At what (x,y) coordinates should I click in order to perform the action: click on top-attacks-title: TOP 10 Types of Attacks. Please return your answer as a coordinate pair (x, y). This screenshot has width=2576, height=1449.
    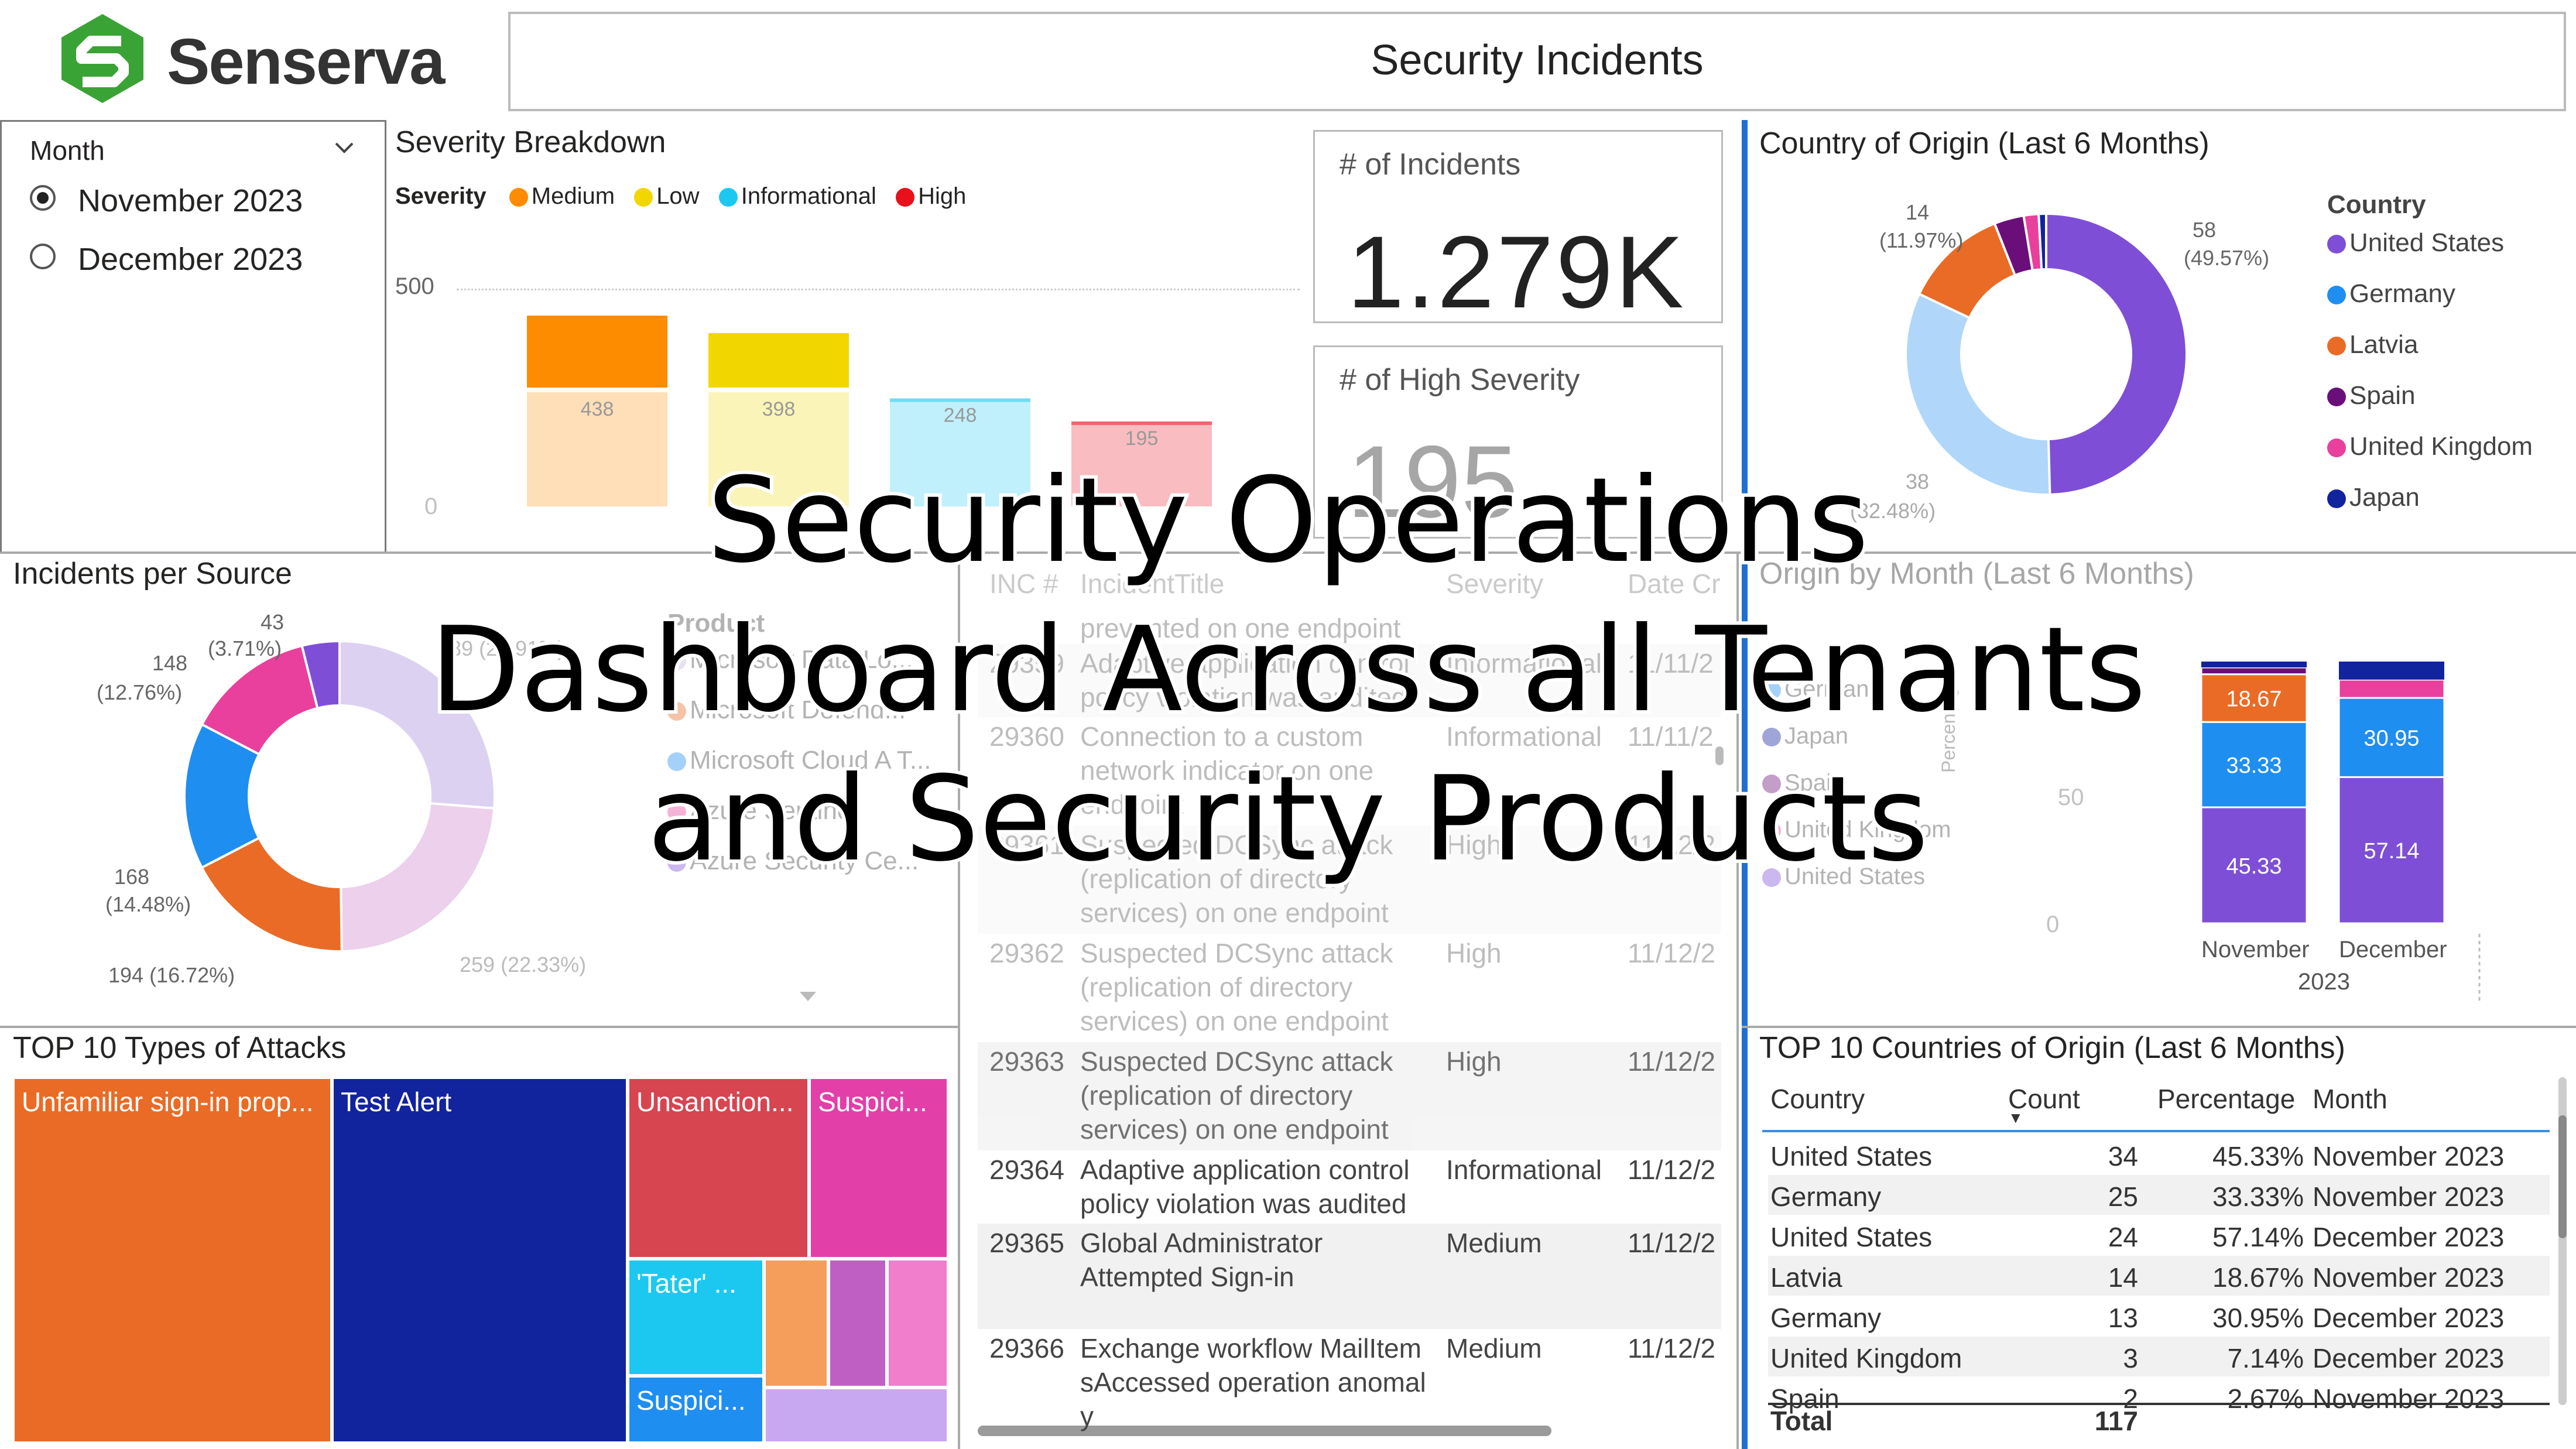
    Looking at the image, I should click on (180, 1048).